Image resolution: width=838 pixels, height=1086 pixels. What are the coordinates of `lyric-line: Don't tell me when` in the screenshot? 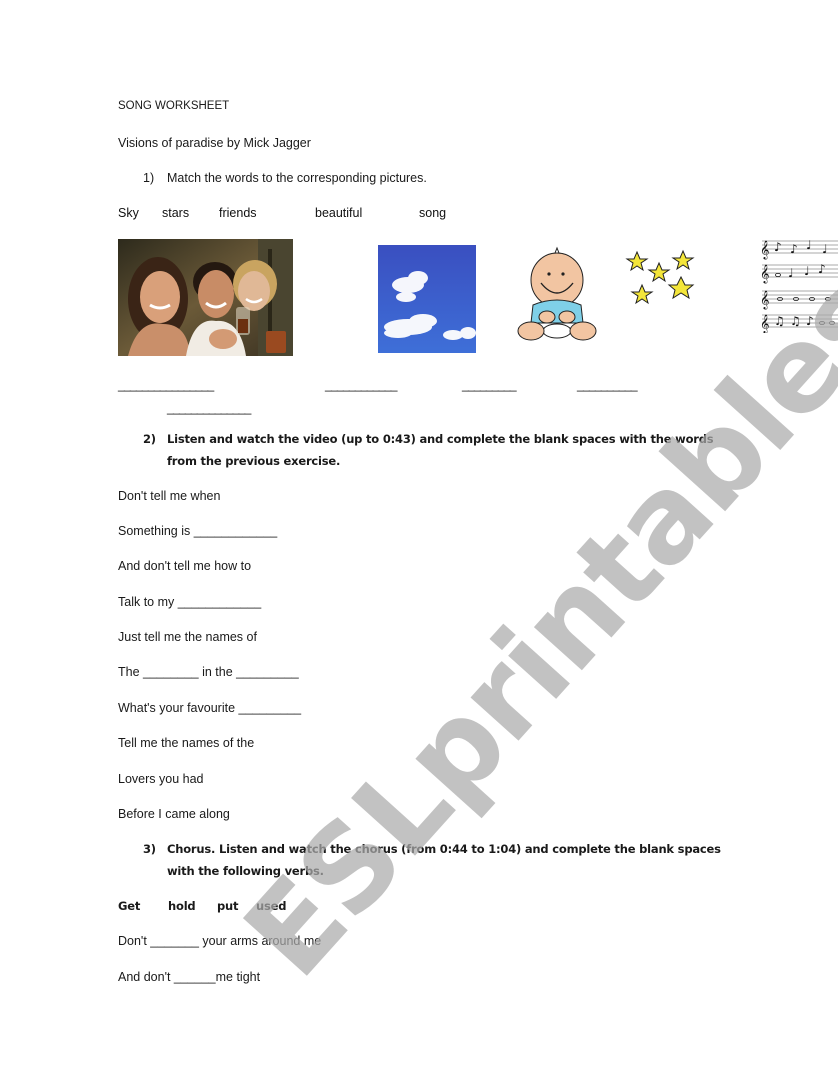 It's located at (169, 496).